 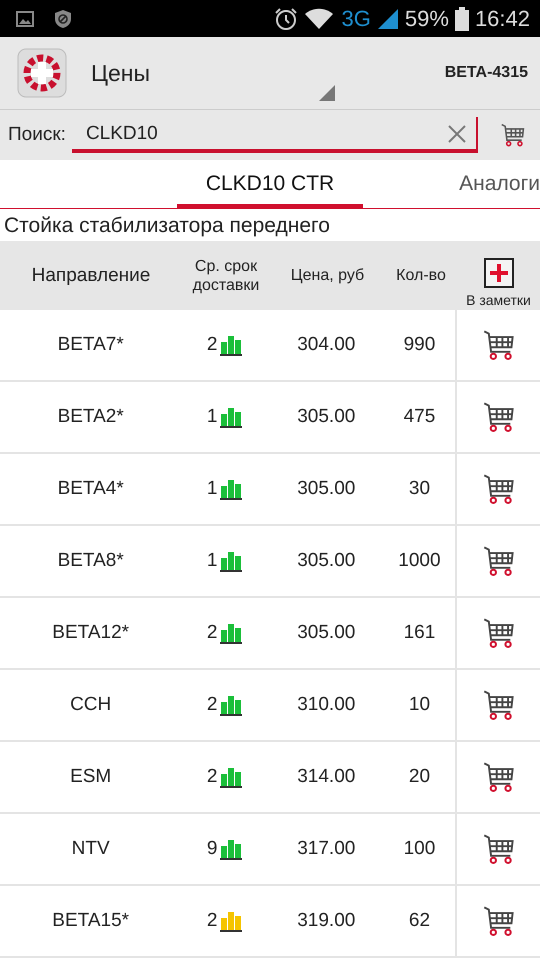 What do you see at coordinates (420, 921) in the screenshot?
I see `table-cell-text: 62` at bounding box center [420, 921].